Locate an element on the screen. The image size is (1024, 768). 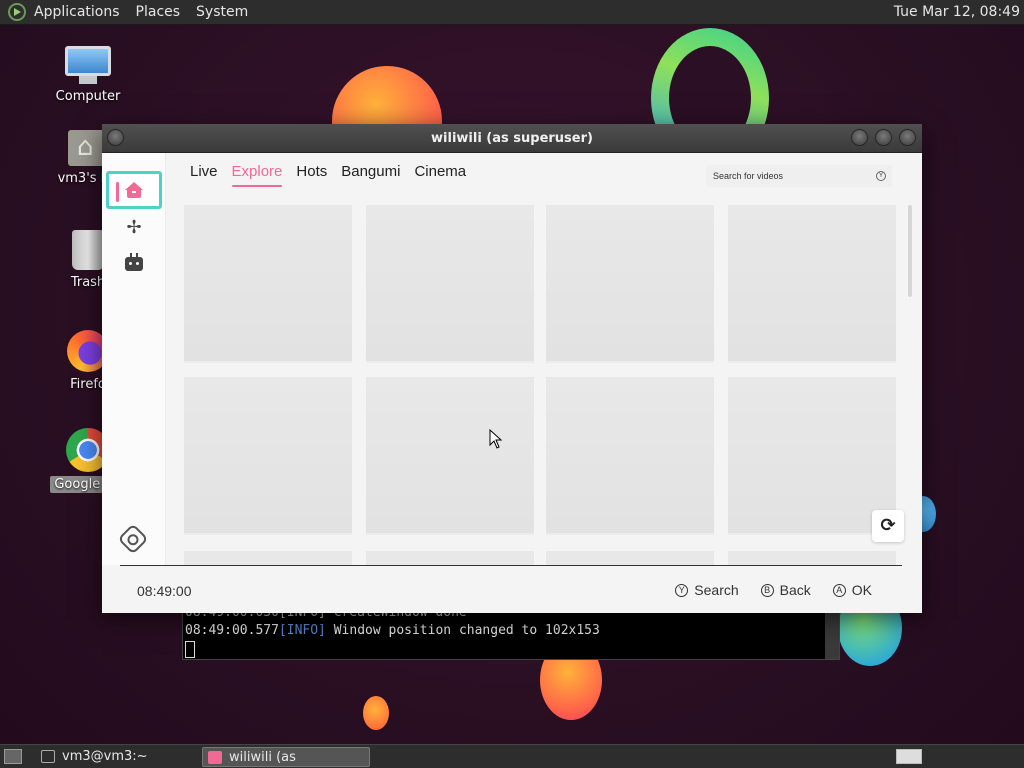
hint-ok: A OK is located at coordinates (852, 590).